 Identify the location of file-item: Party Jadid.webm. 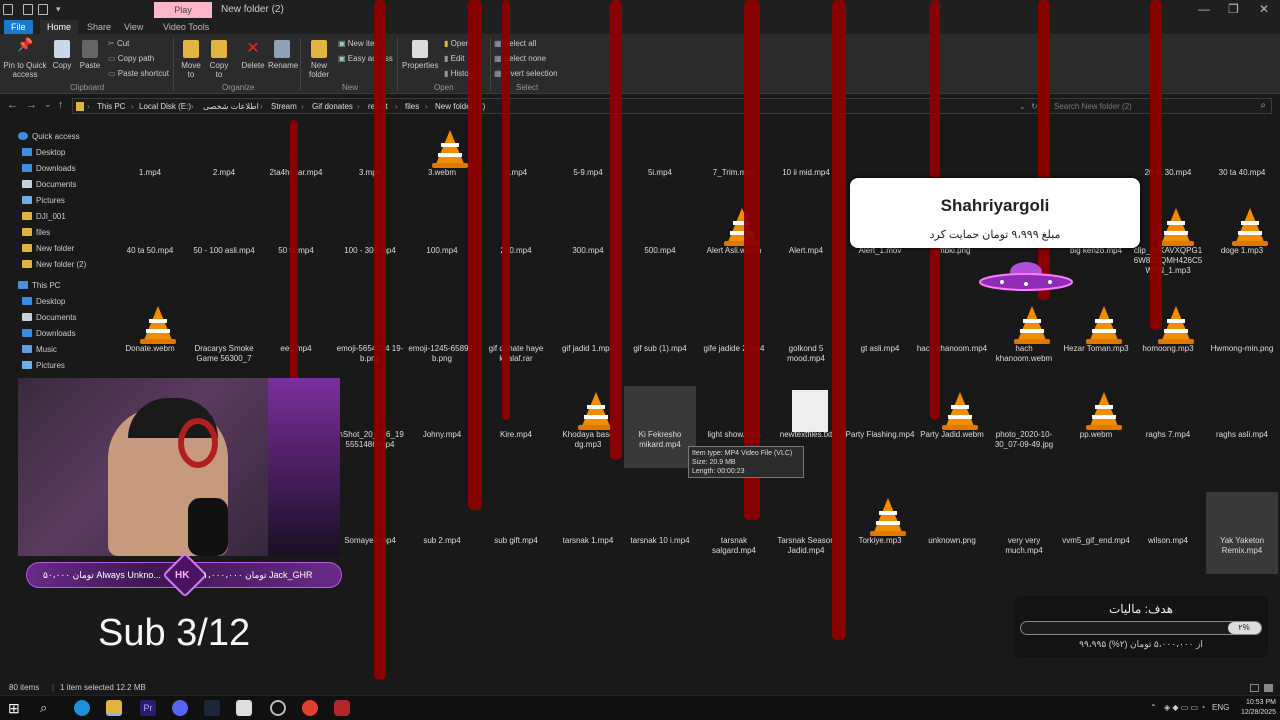
(952, 427).